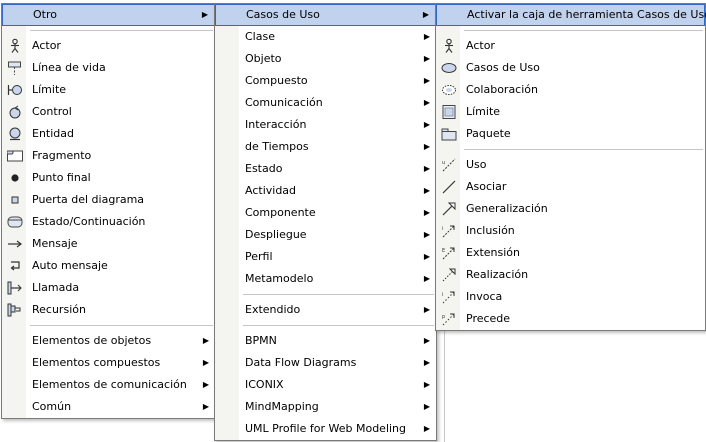 This screenshot has height=442, width=706. What do you see at coordinates (484, 296) in the screenshot?
I see `menu-item-label: Invoca` at bounding box center [484, 296].